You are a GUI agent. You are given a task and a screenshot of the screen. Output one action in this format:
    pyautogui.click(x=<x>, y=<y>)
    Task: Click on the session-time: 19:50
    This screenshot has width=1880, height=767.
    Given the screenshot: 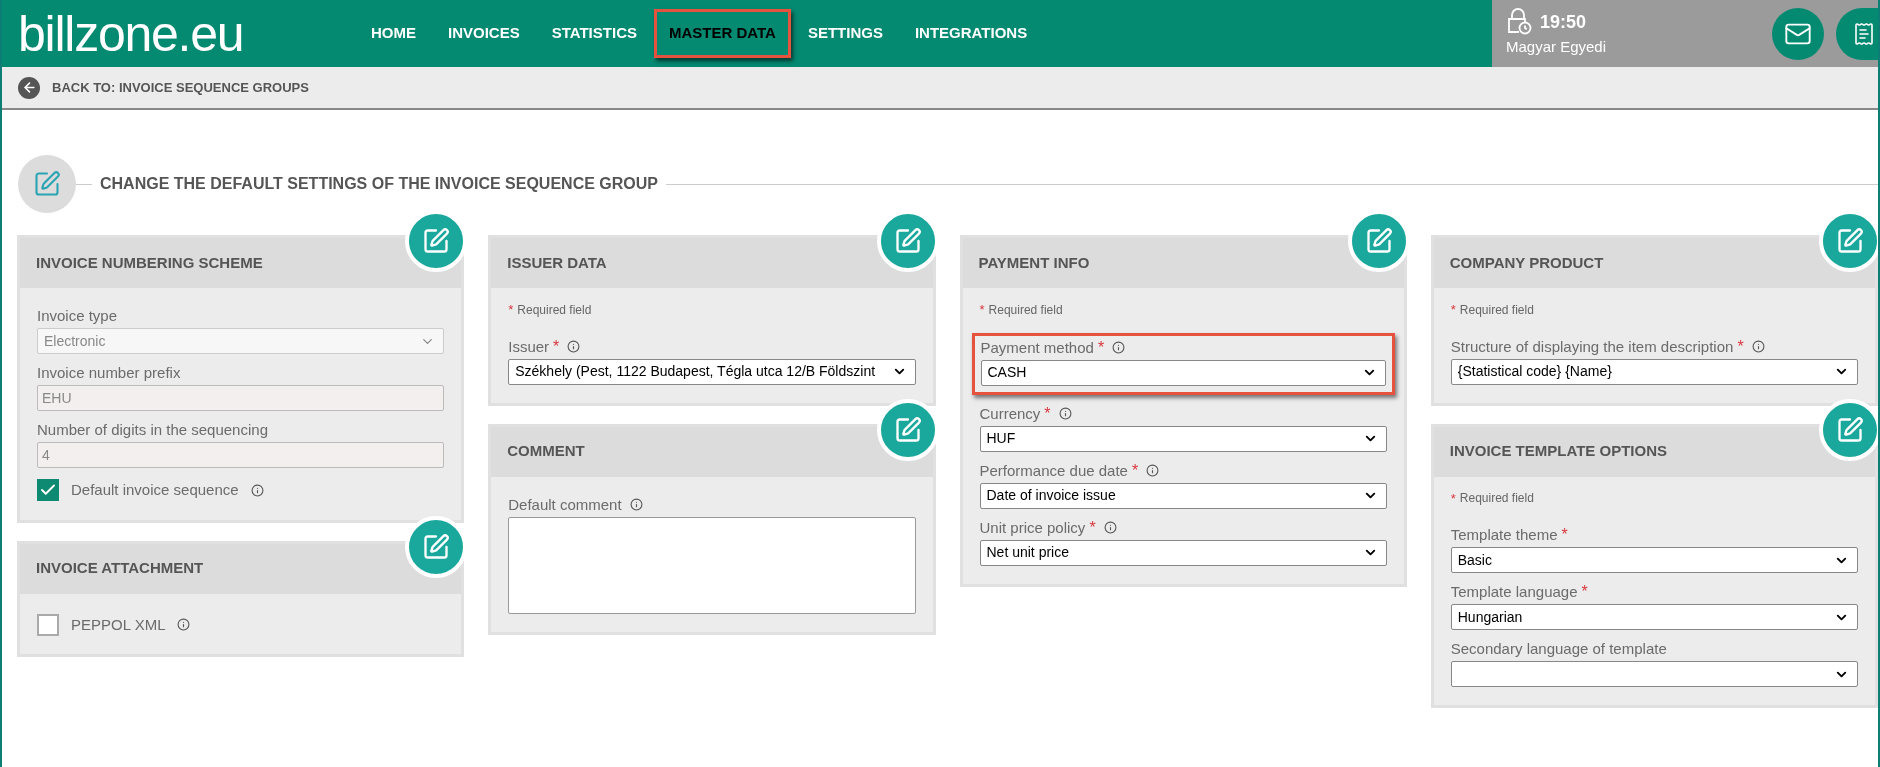 What is the action you would take?
    pyautogui.click(x=1563, y=22)
    